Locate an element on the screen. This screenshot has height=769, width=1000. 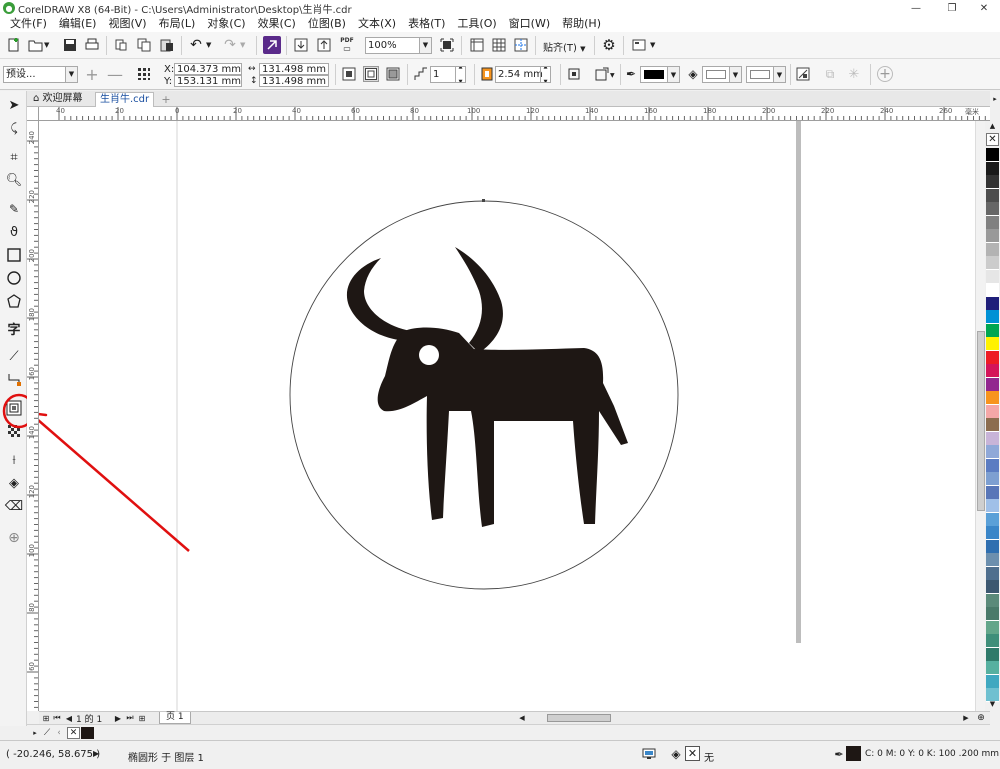
y-position-field: 153.131 mm is located at coordinates (208, 81).